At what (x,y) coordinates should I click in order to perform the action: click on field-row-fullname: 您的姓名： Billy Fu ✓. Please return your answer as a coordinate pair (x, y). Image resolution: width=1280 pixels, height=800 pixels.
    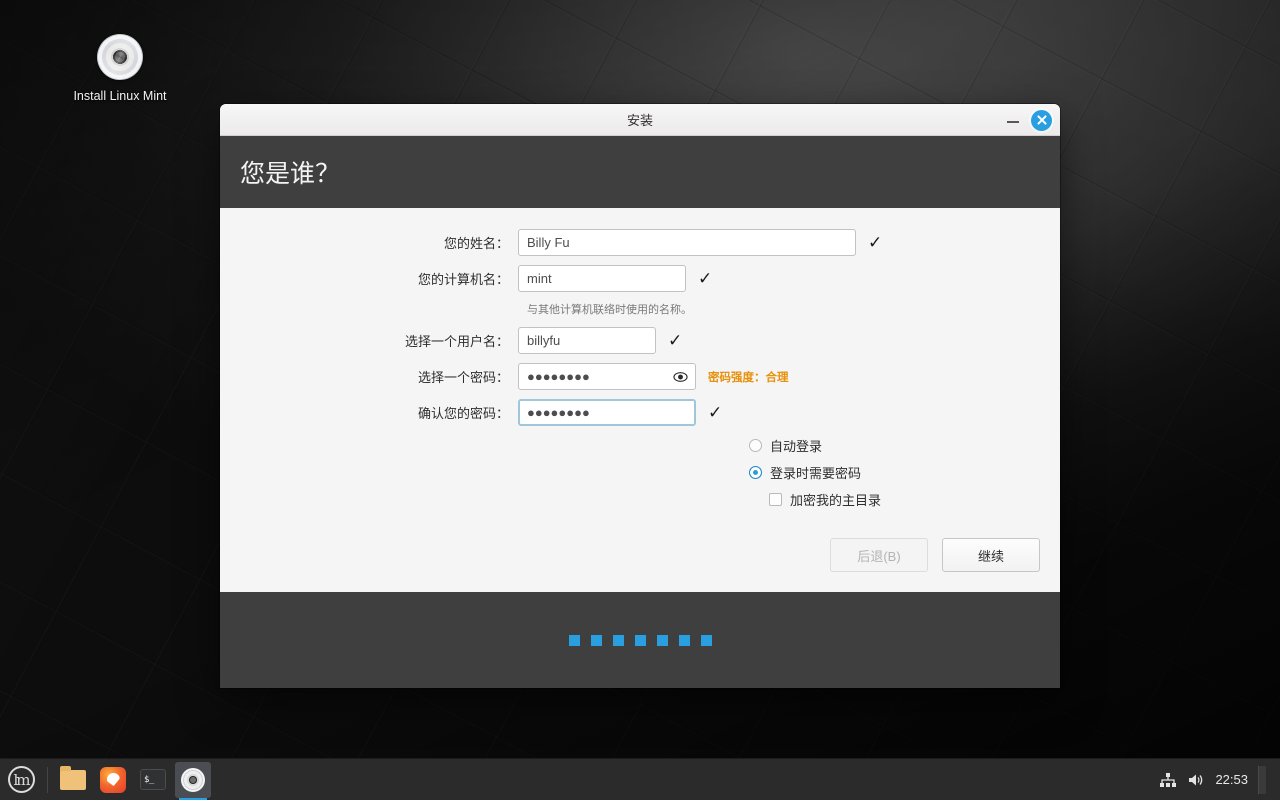
    Looking at the image, I should click on (640, 242).